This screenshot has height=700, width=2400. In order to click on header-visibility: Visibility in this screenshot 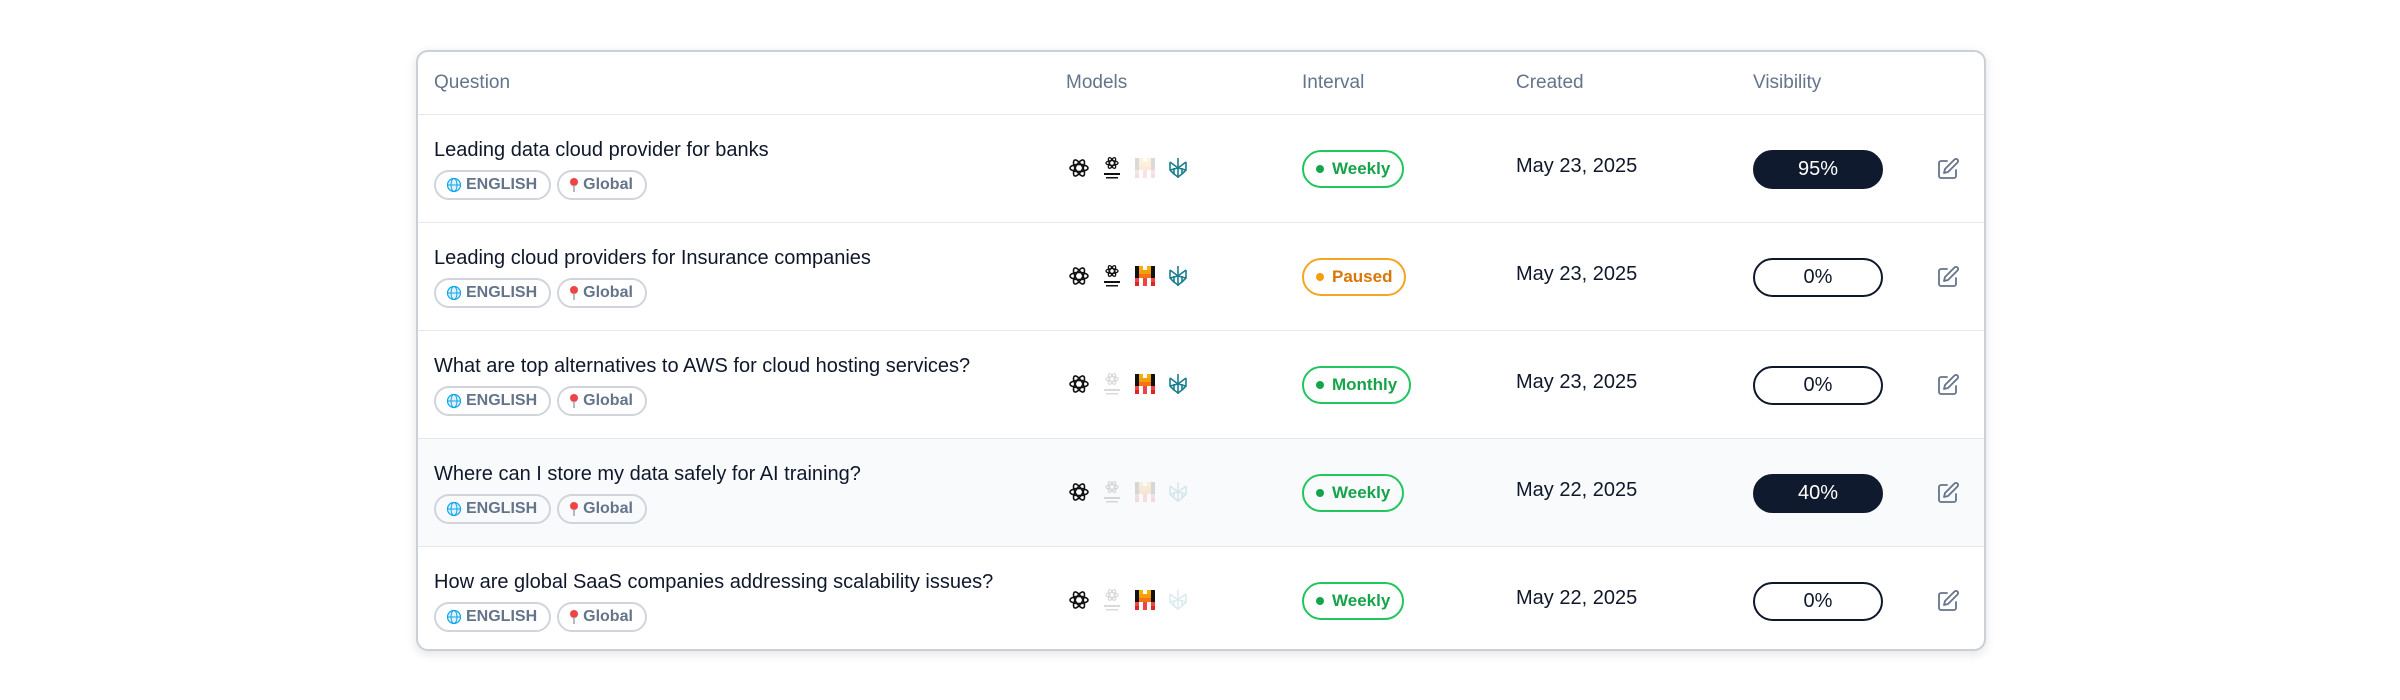, I will do `click(1787, 83)`.